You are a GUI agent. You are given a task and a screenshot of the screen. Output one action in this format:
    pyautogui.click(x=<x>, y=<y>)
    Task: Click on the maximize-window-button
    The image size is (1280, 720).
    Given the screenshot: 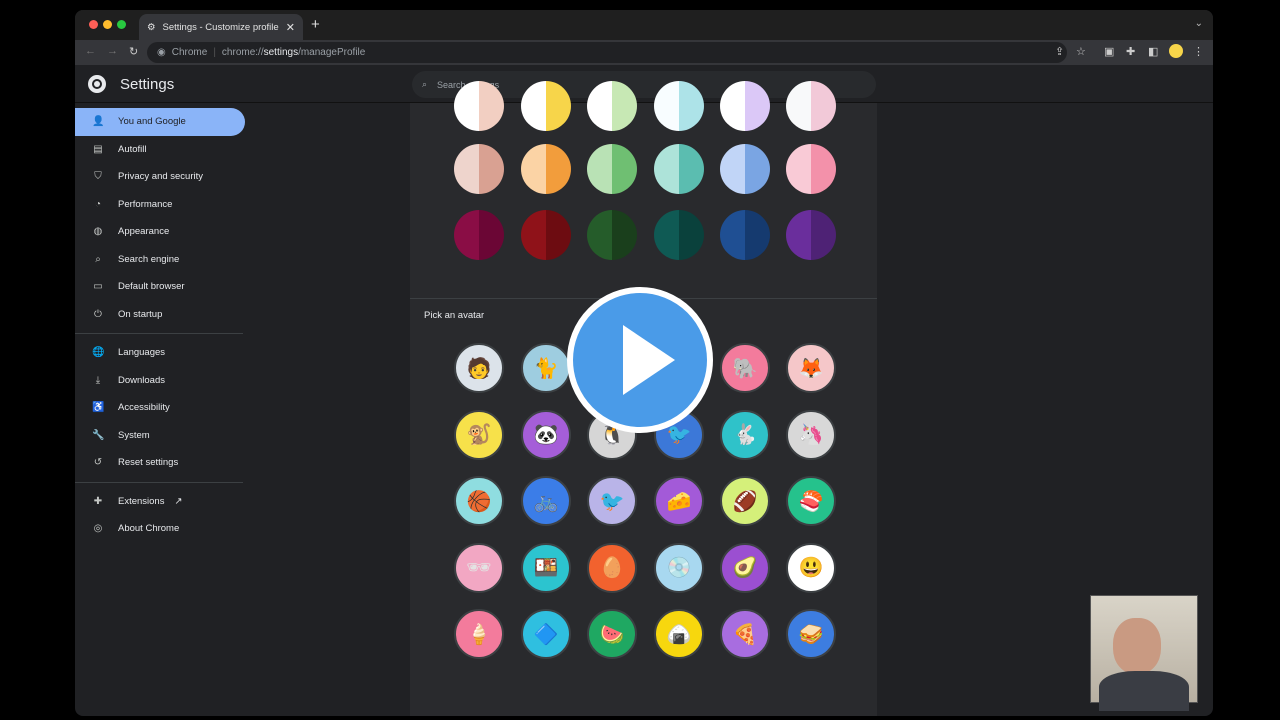 What is the action you would take?
    pyautogui.click(x=121, y=24)
    